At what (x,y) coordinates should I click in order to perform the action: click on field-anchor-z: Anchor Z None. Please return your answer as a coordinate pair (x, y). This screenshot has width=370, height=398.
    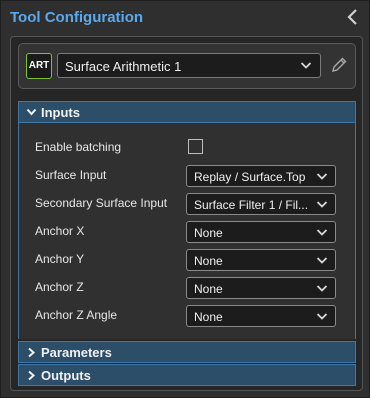
    Looking at the image, I should click on (187, 288).